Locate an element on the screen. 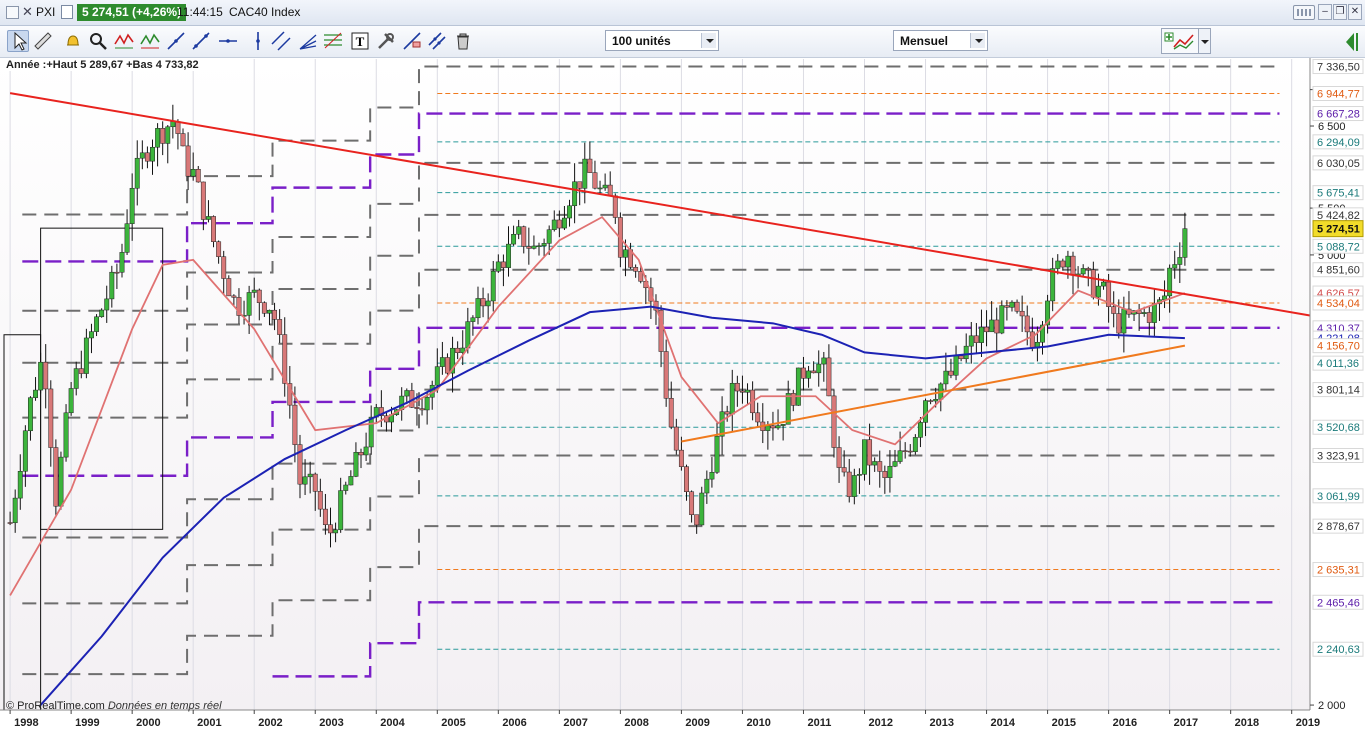 This screenshot has width=1365, height=735. window-checkbox is located at coordinates (12, 12).